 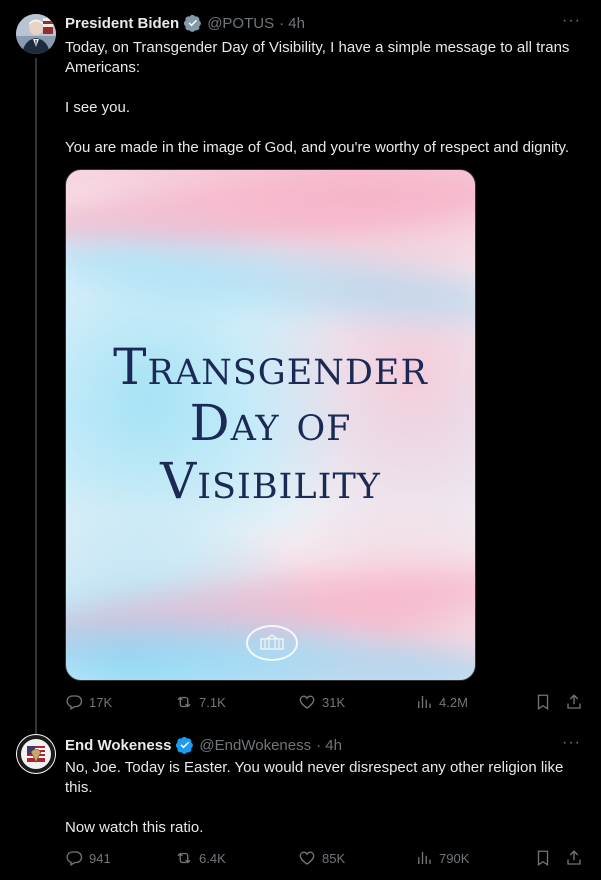 What do you see at coordinates (272, 643) in the screenshot?
I see `white-house-logo-icon` at bounding box center [272, 643].